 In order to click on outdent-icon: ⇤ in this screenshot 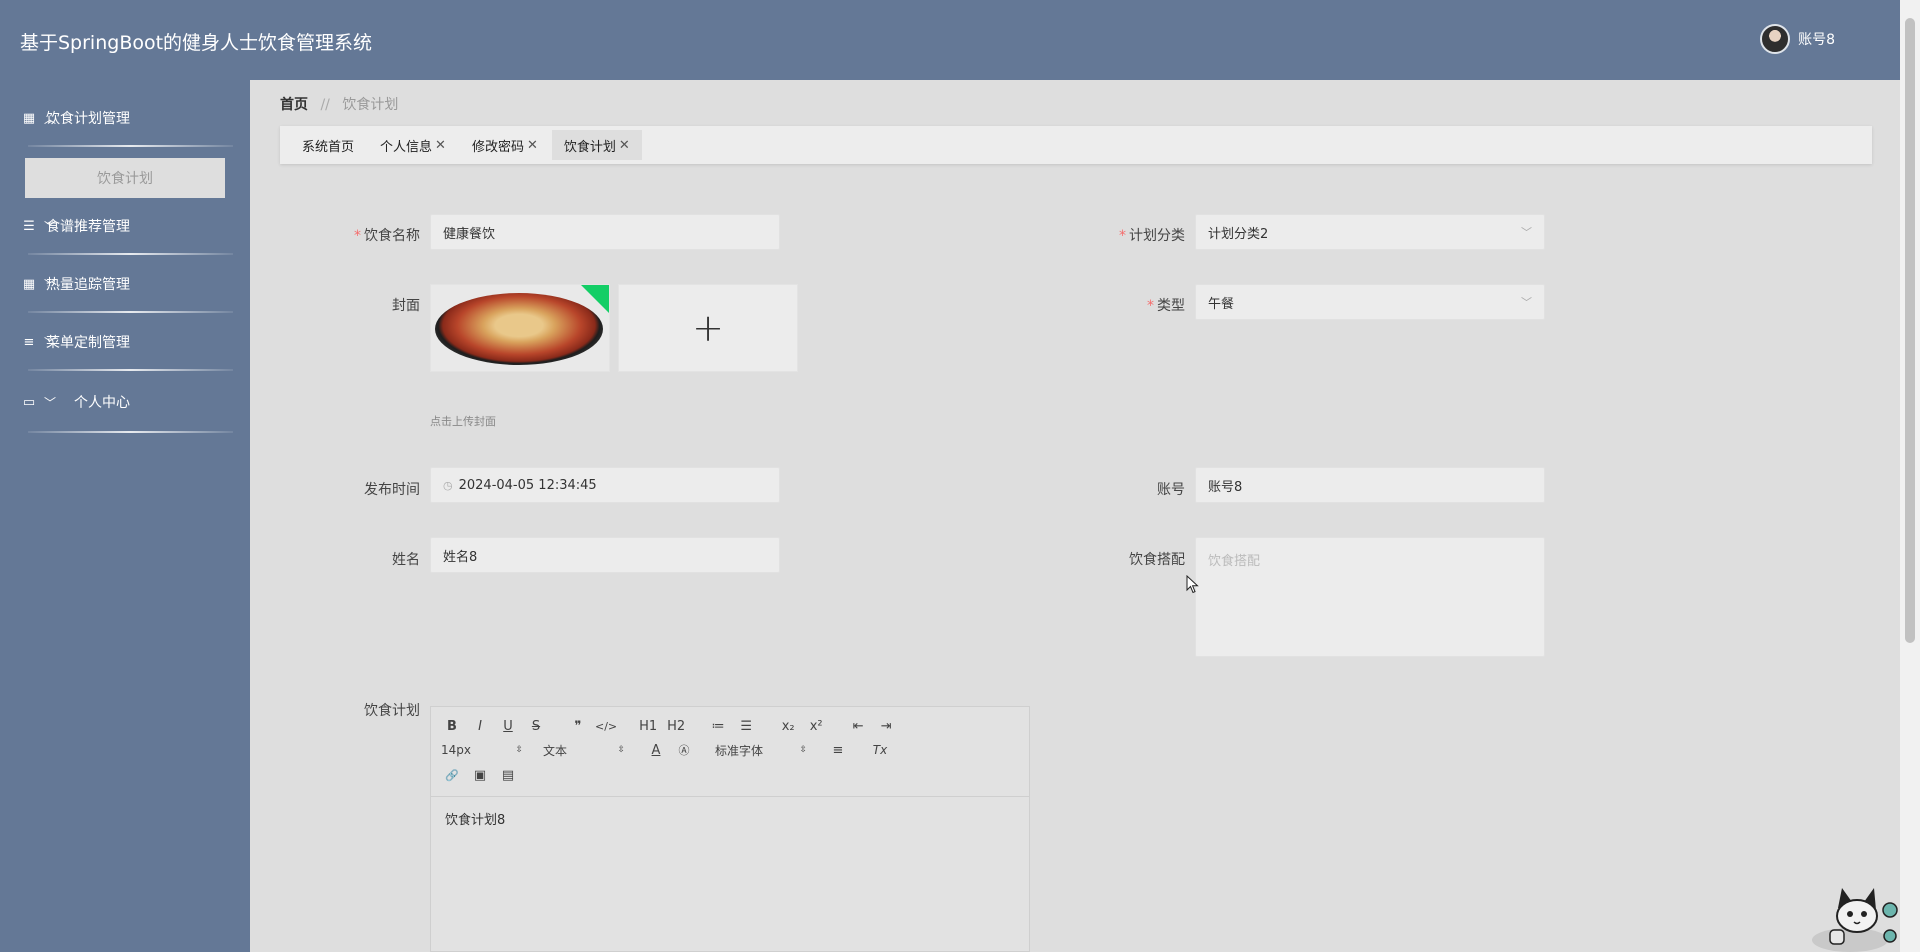, I will do `click(858, 726)`.